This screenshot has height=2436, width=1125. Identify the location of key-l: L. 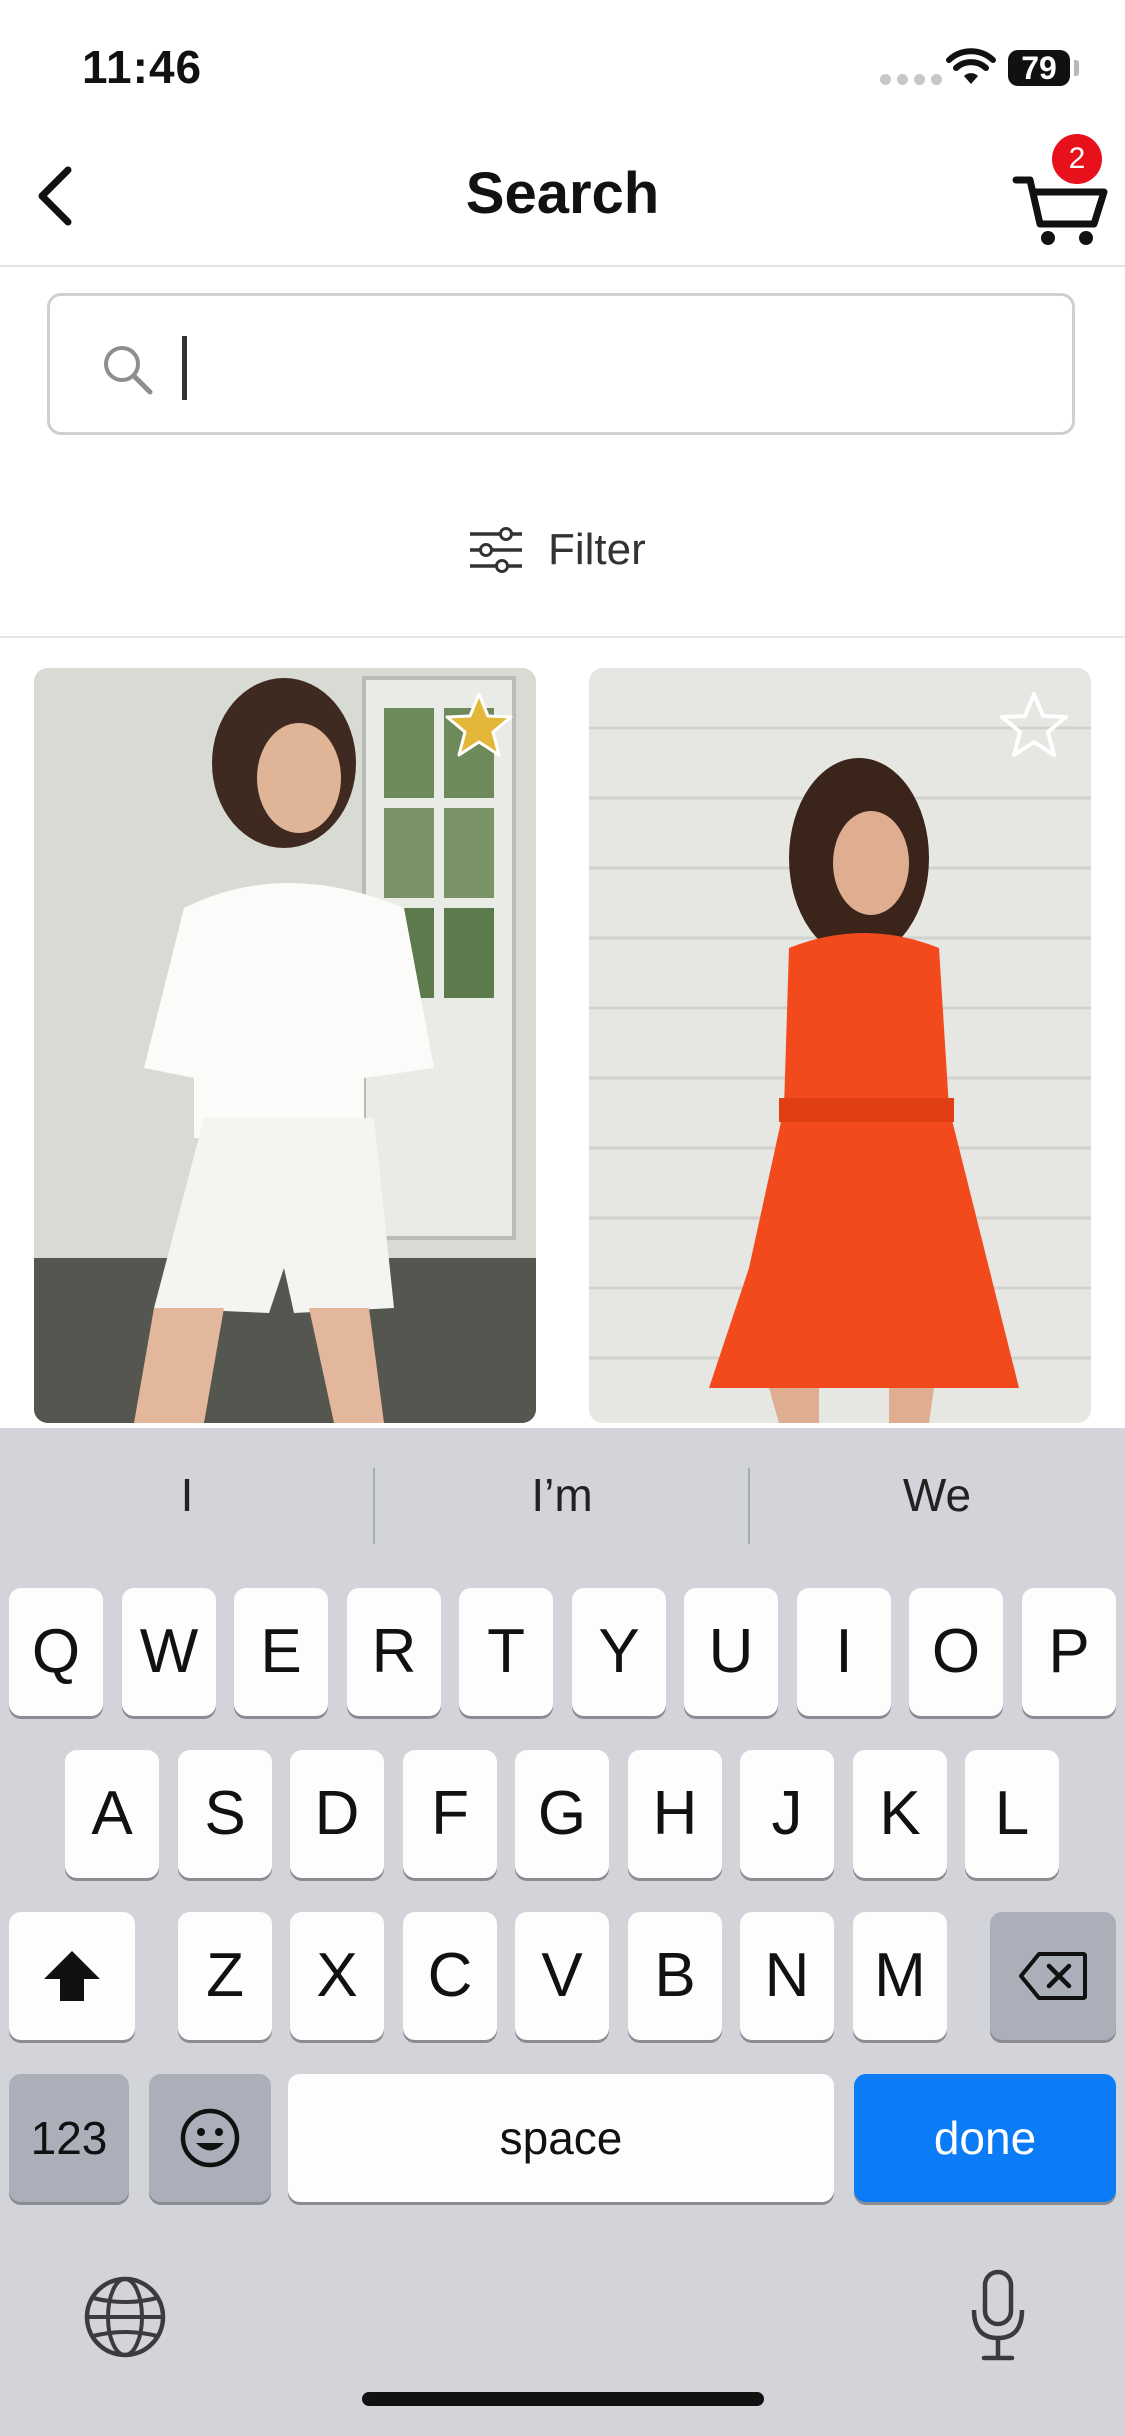
(1012, 1814).